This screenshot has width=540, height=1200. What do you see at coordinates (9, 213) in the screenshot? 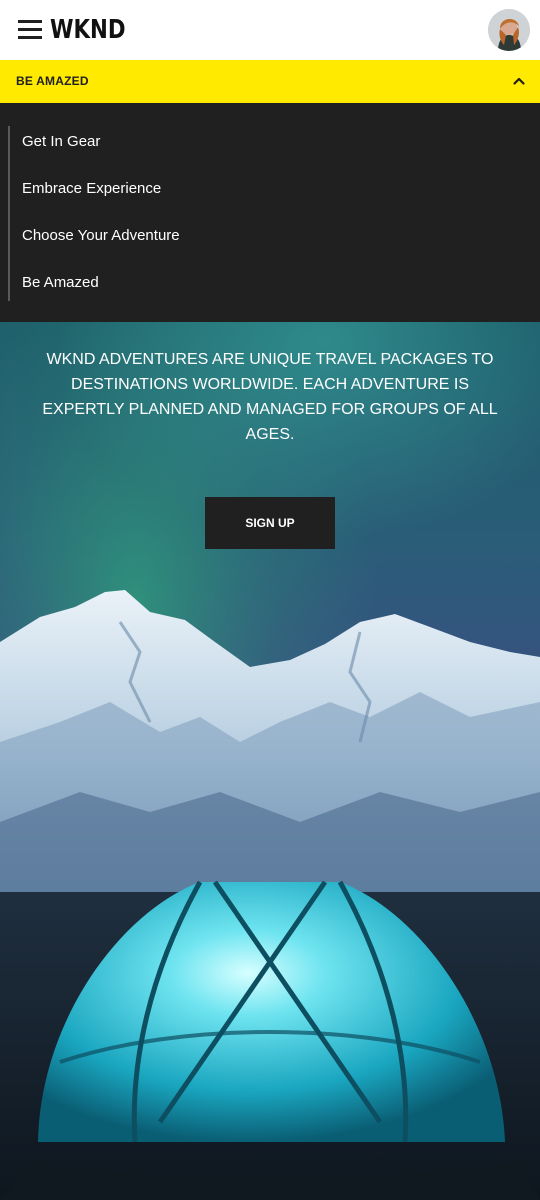
I see `menu-rail` at bounding box center [9, 213].